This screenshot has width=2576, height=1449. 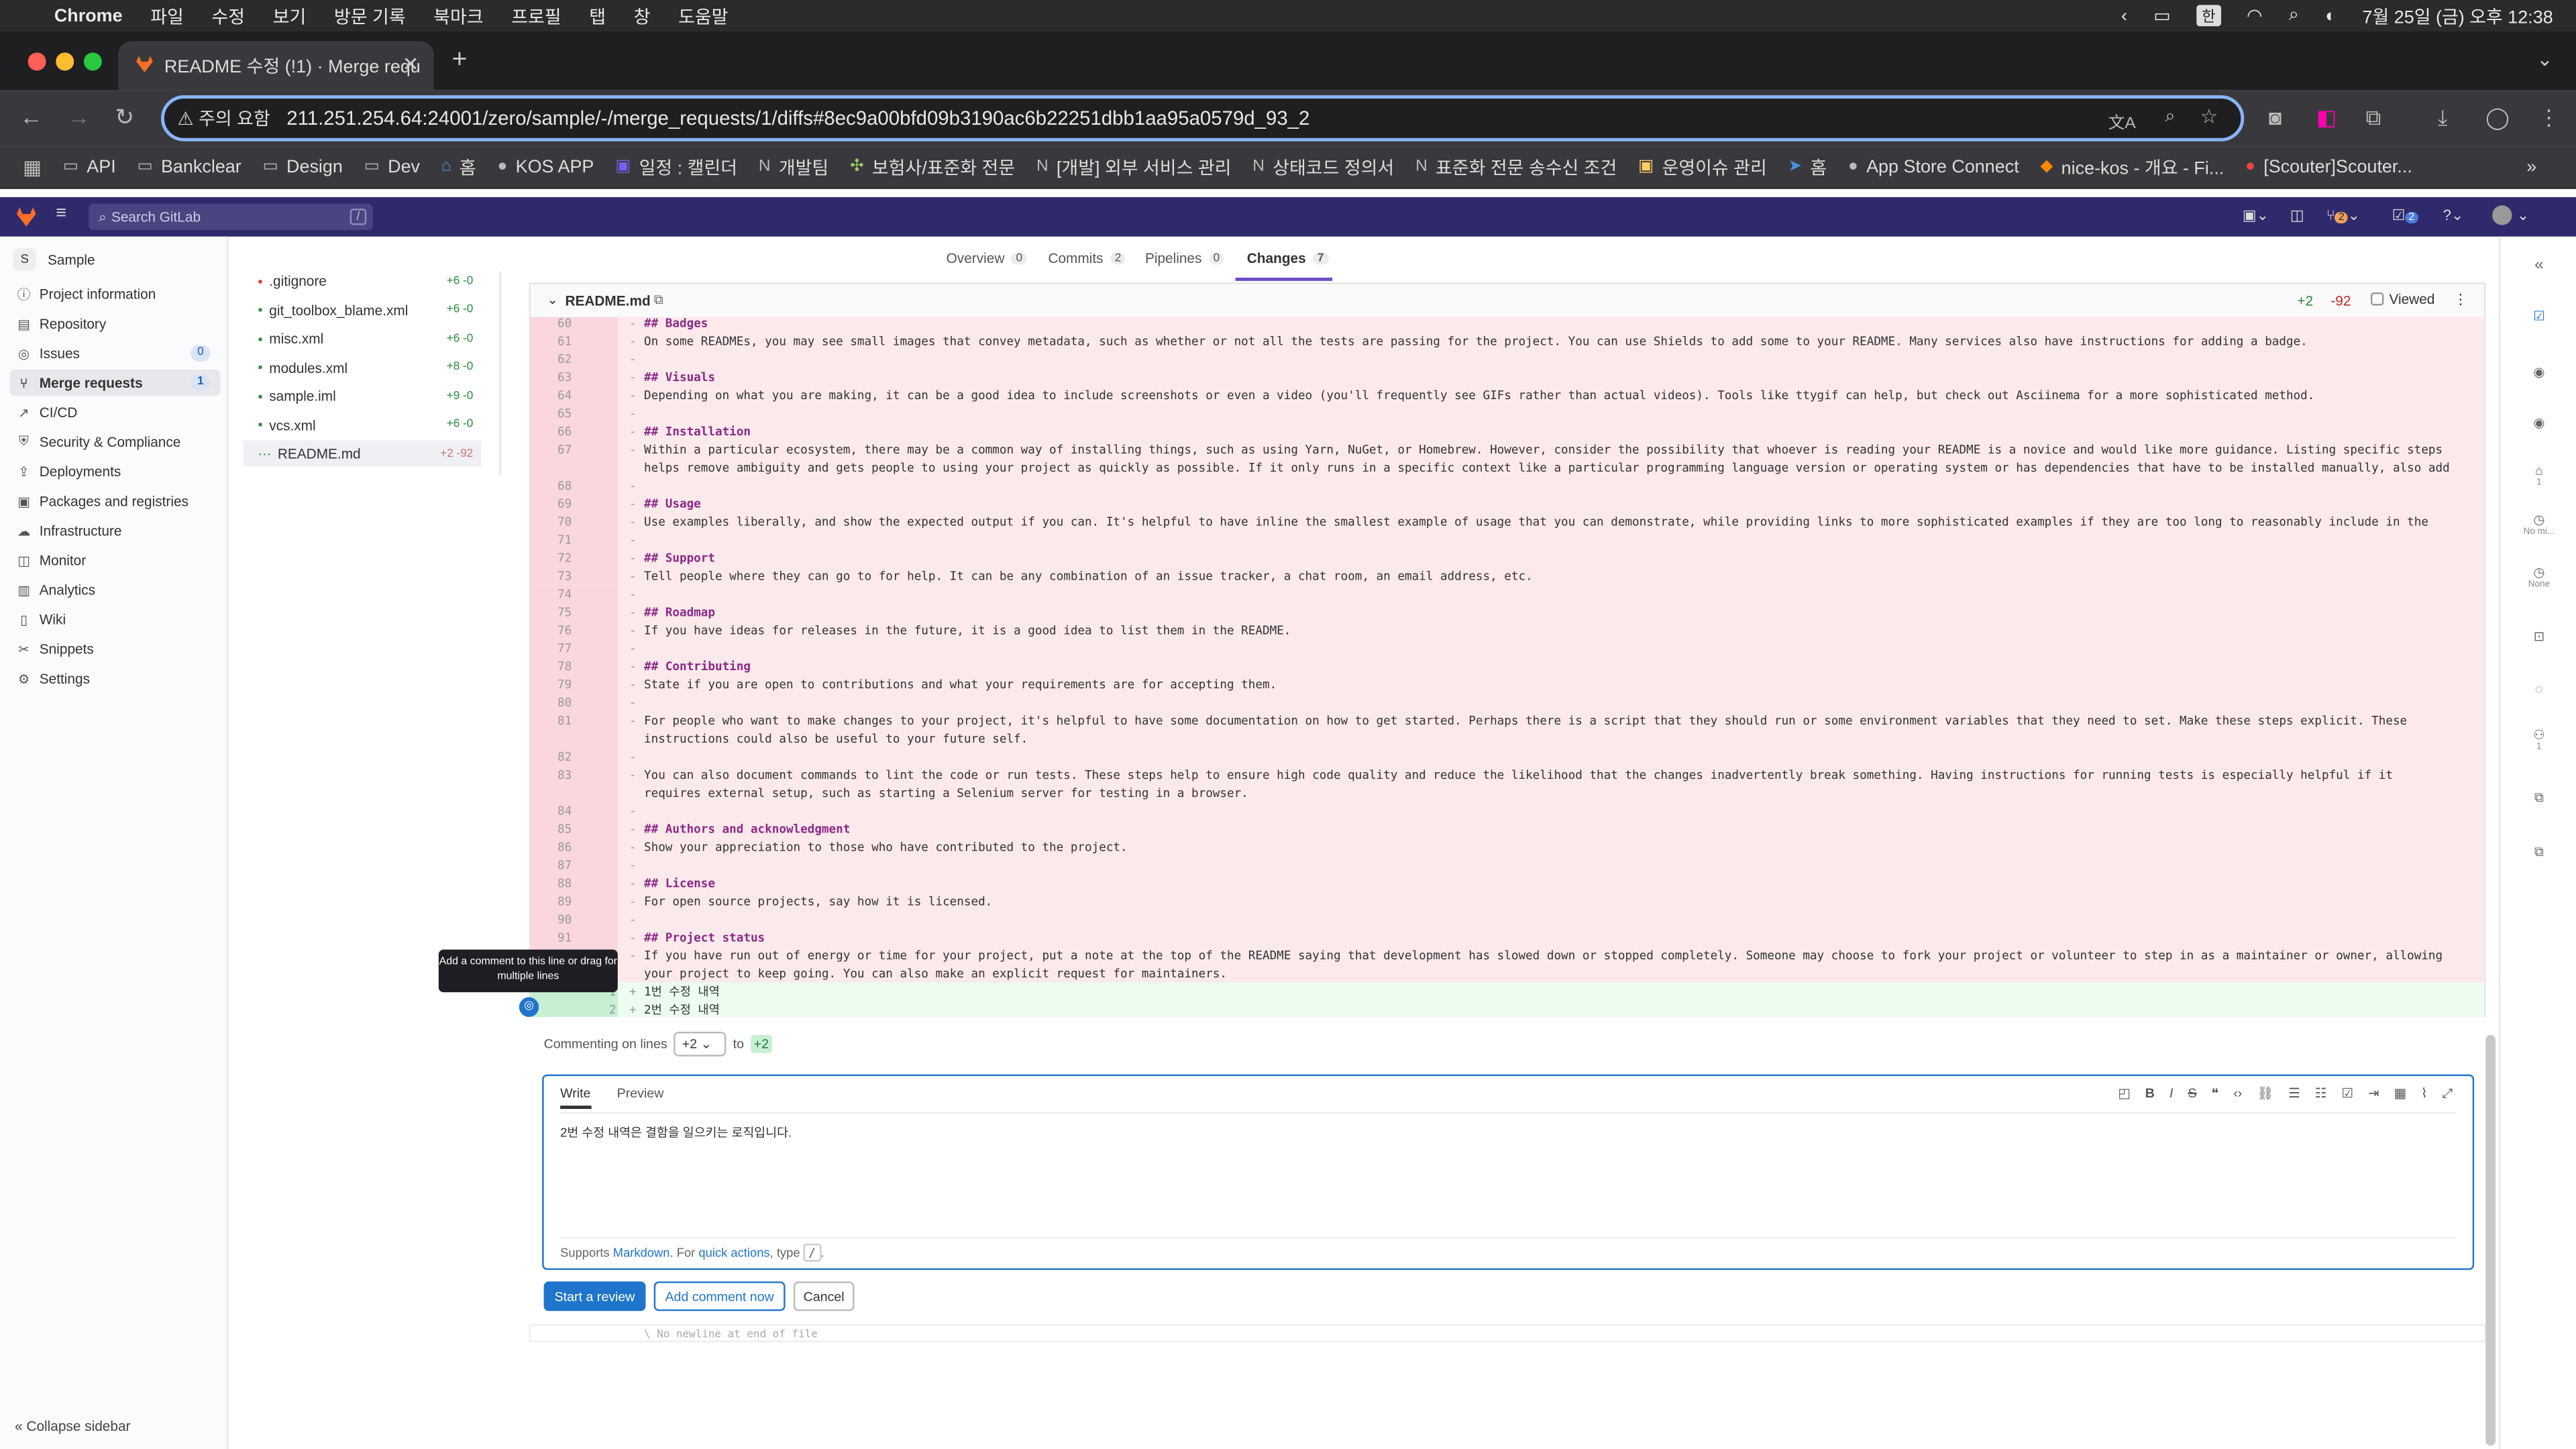 I want to click on old-line-number: 77, so click(x=551, y=648).